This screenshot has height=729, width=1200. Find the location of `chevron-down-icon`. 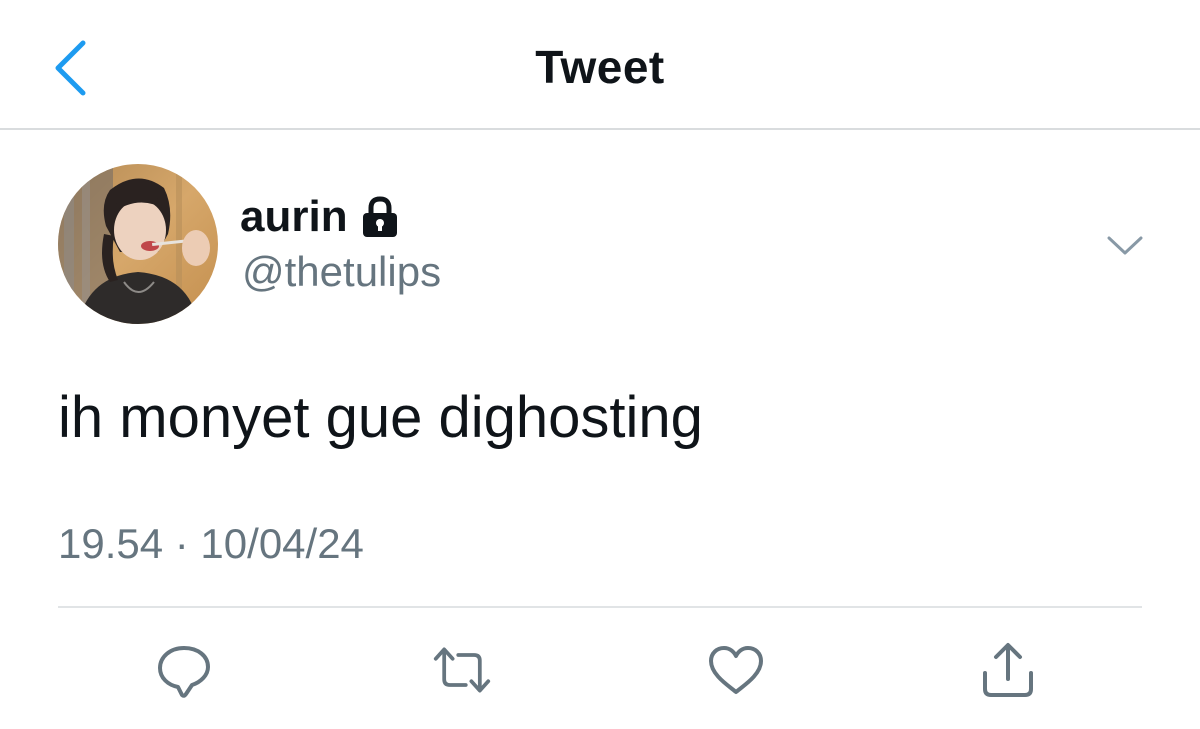

chevron-down-icon is located at coordinates (1125, 245).